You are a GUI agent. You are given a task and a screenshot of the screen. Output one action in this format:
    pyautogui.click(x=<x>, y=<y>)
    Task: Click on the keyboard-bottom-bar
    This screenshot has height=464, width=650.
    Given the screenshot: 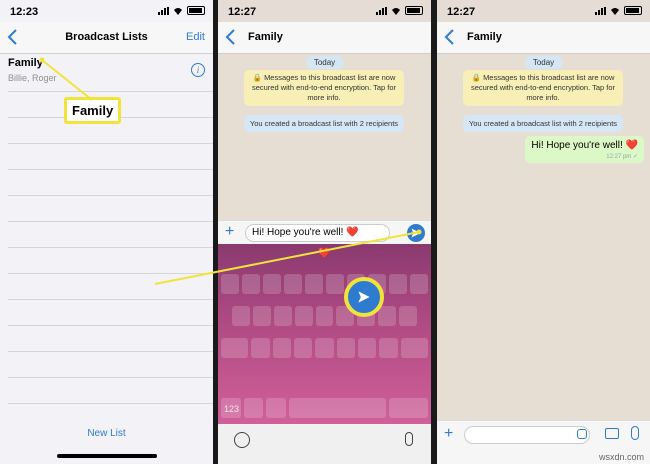 What is the action you would take?
    pyautogui.click(x=324, y=444)
    